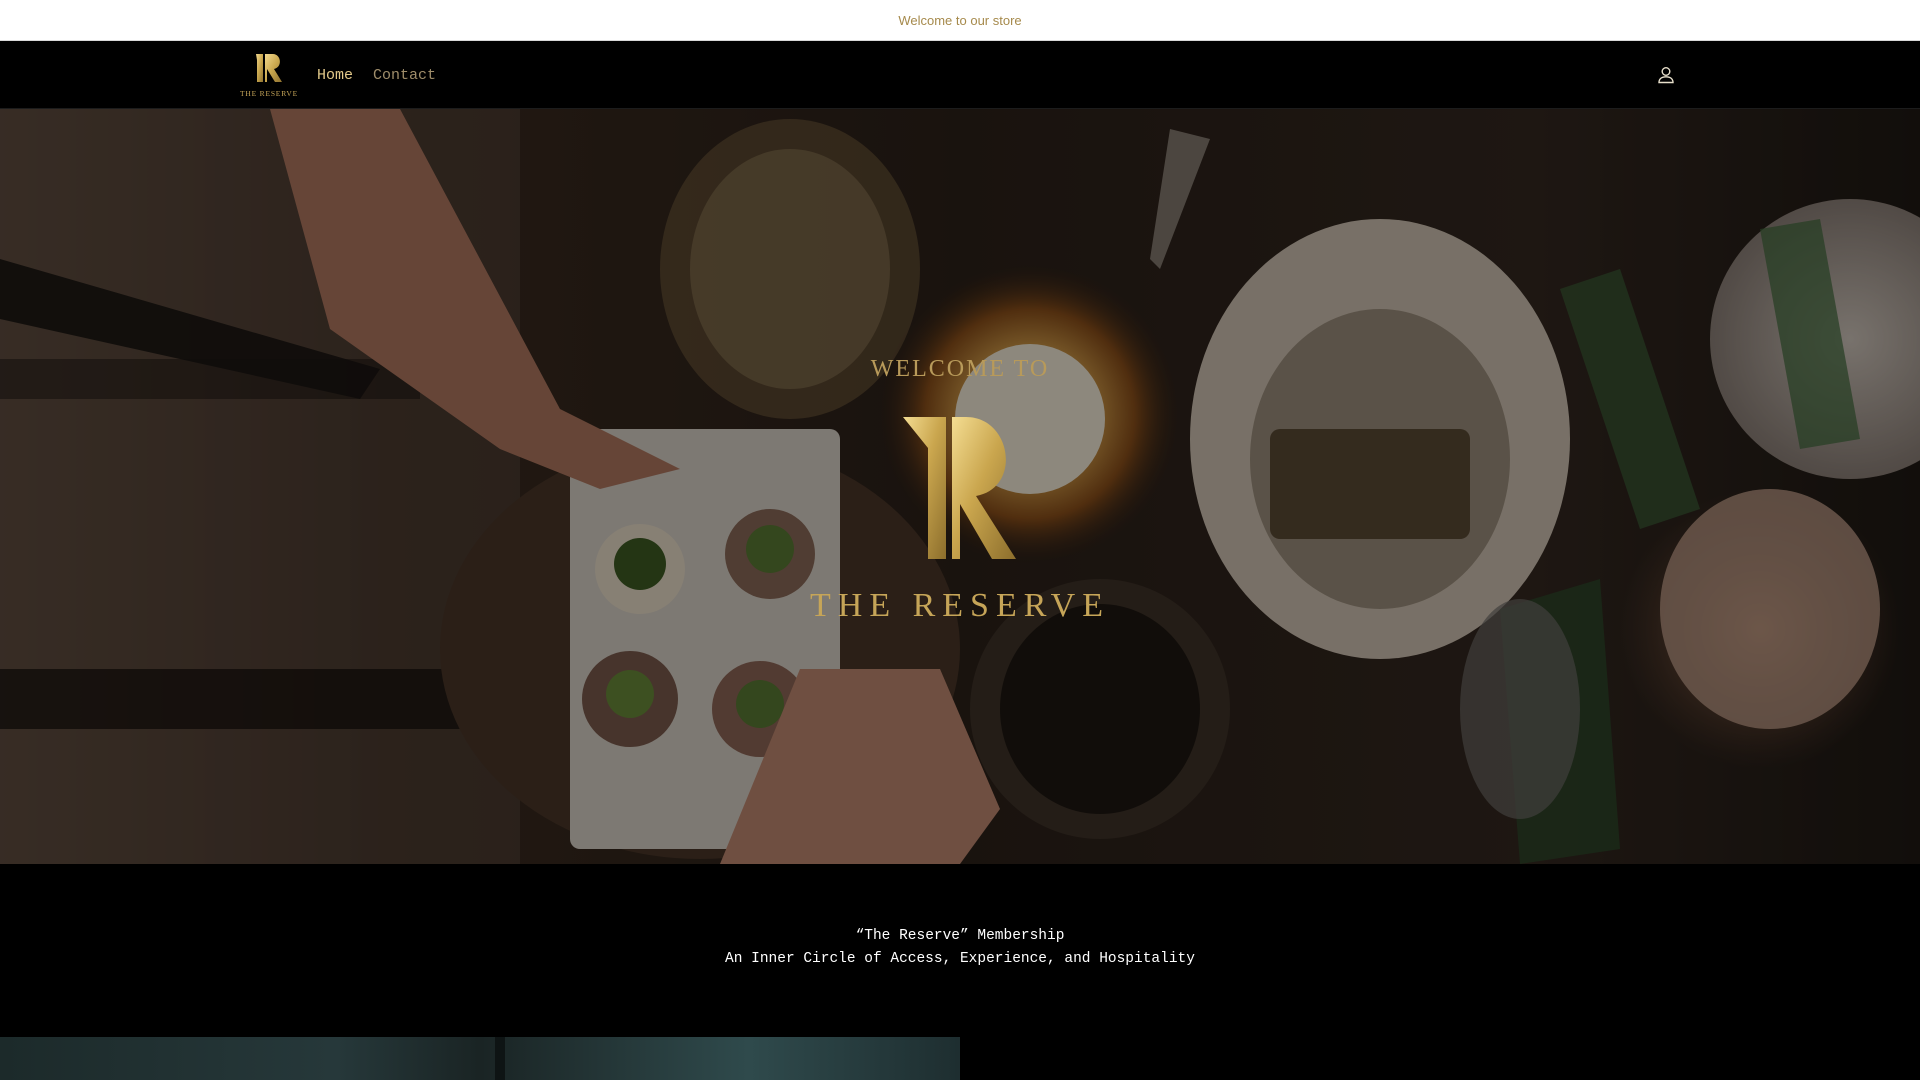 This screenshot has height=1080, width=1920. What do you see at coordinates (404, 75) in the screenshot?
I see `nav-contact-link: Contact` at bounding box center [404, 75].